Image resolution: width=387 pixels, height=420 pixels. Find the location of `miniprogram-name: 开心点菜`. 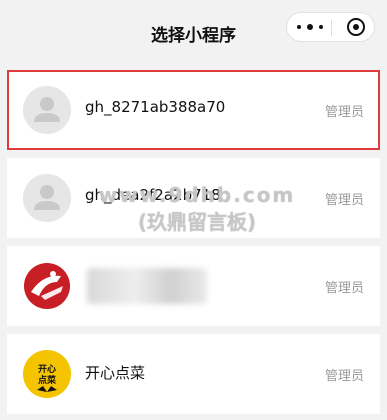

miniprogram-name: 开心点菜 is located at coordinates (115, 373).